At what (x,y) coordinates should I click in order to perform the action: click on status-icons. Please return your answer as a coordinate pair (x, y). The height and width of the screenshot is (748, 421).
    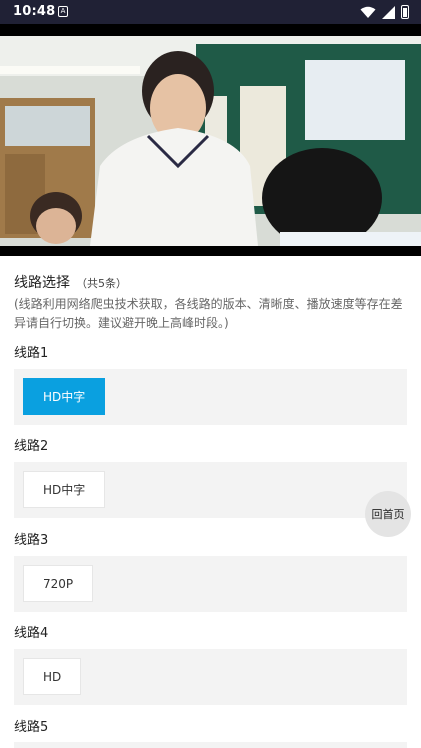
    Looking at the image, I should click on (384, 12).